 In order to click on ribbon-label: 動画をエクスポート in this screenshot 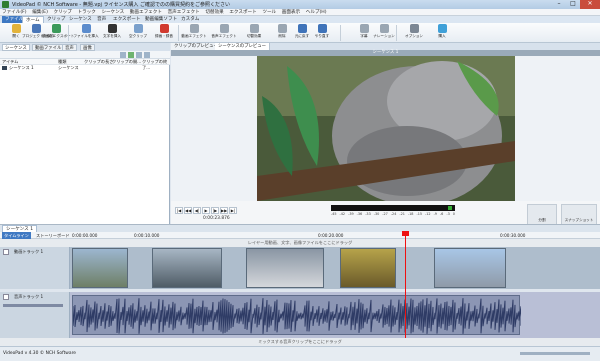, I will do `click(58, 36)`.